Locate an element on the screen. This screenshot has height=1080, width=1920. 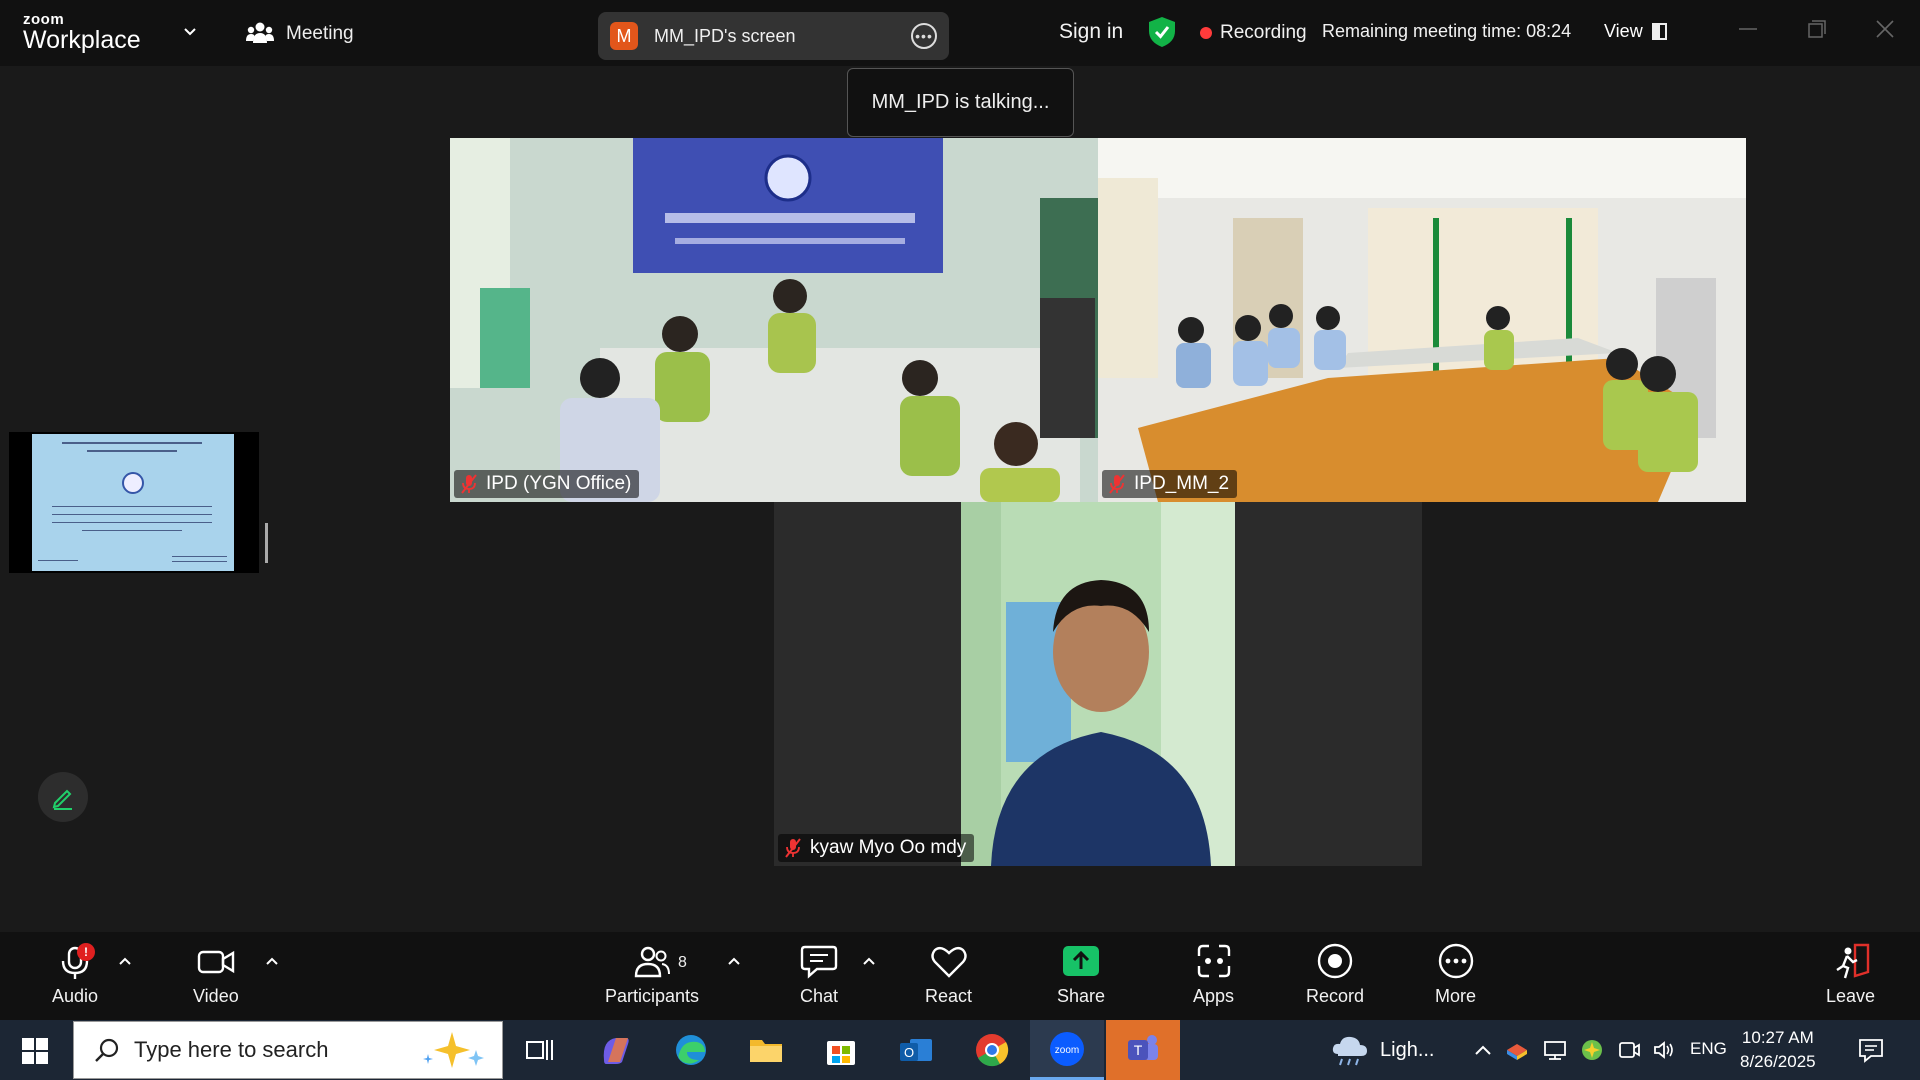
annotate-button is located at coordinates (63, 797).